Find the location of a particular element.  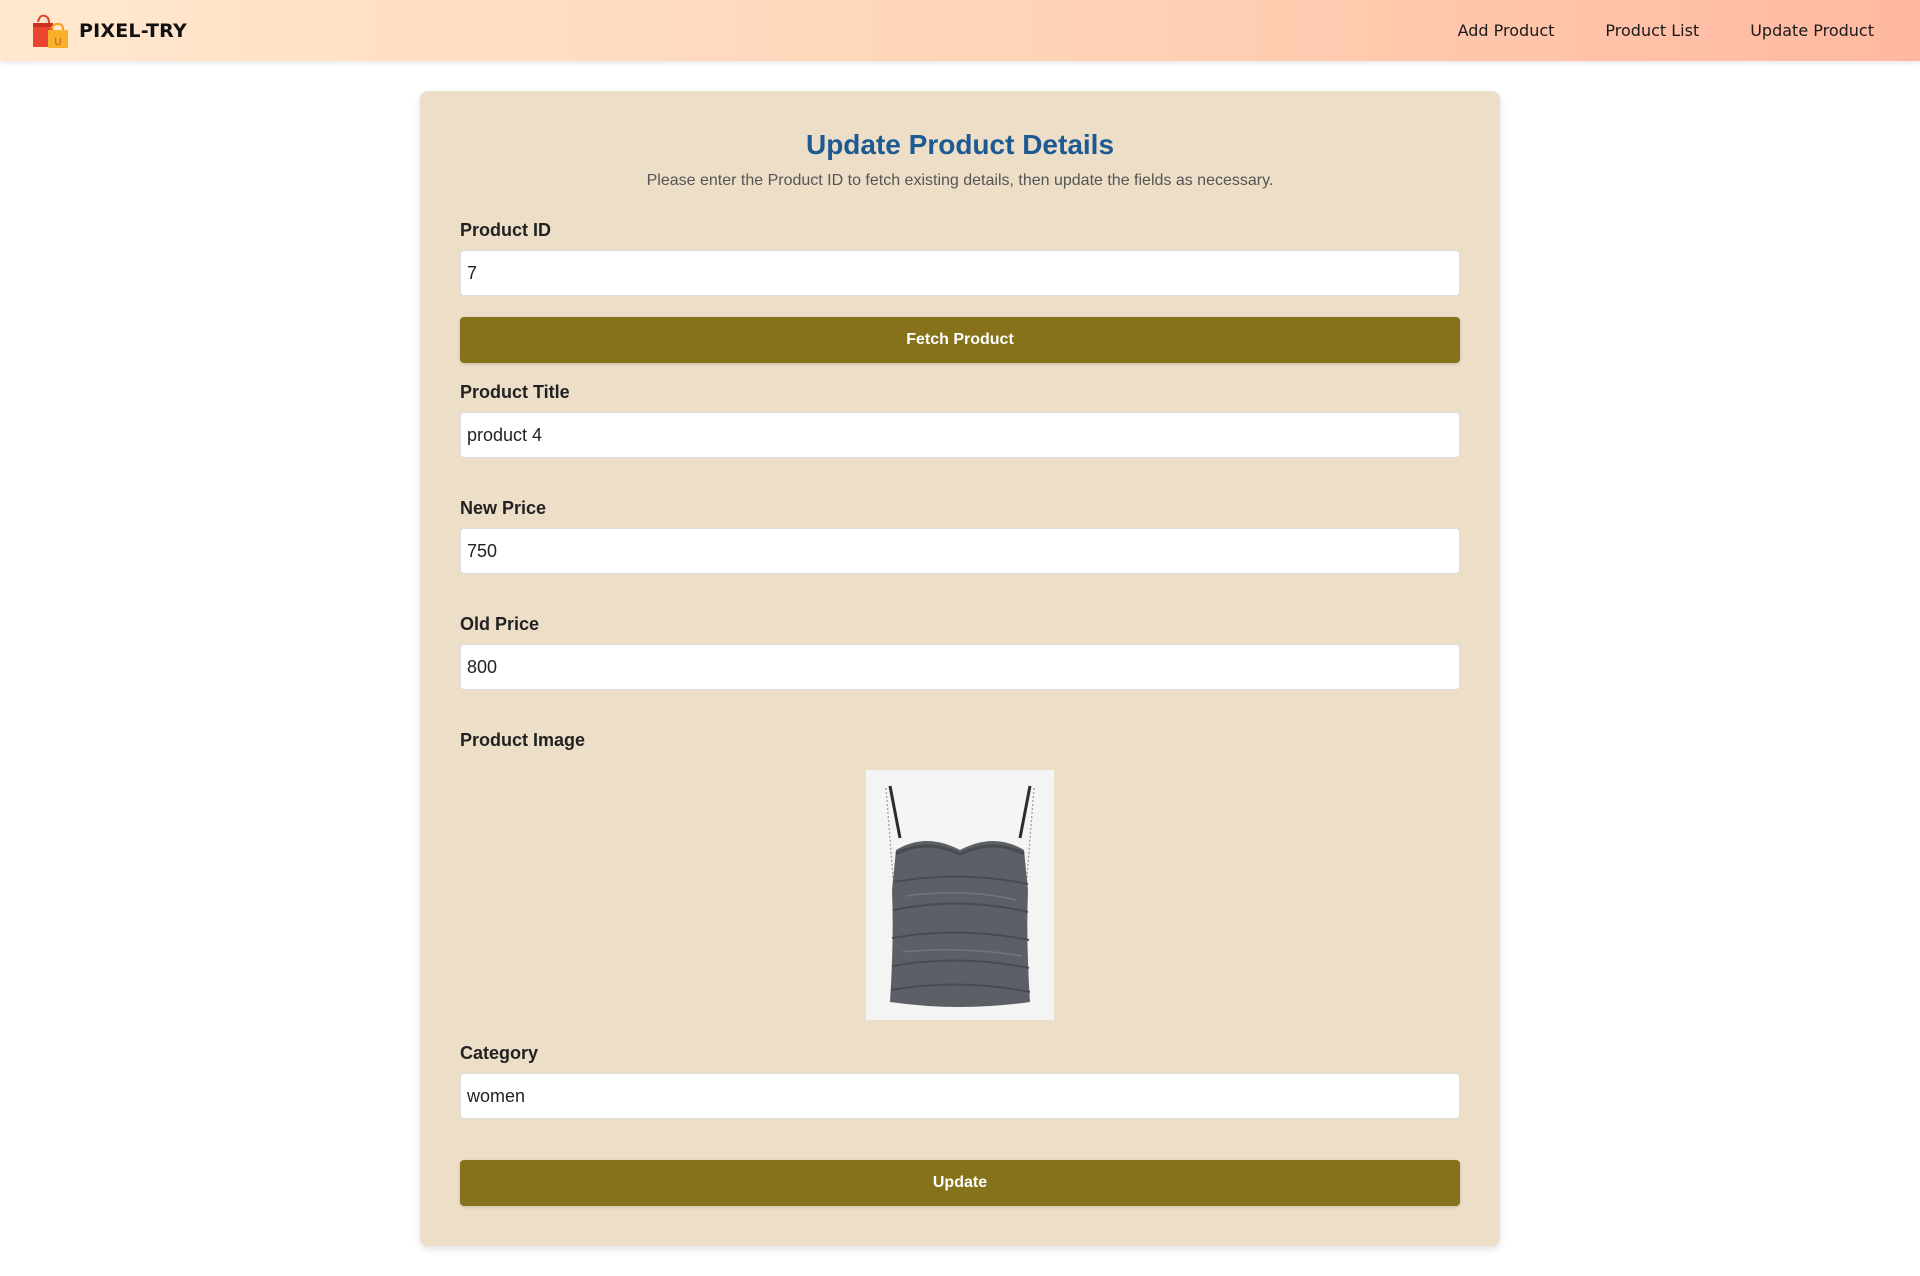

product-id-input: 7 is located at coordinates (960, 273).